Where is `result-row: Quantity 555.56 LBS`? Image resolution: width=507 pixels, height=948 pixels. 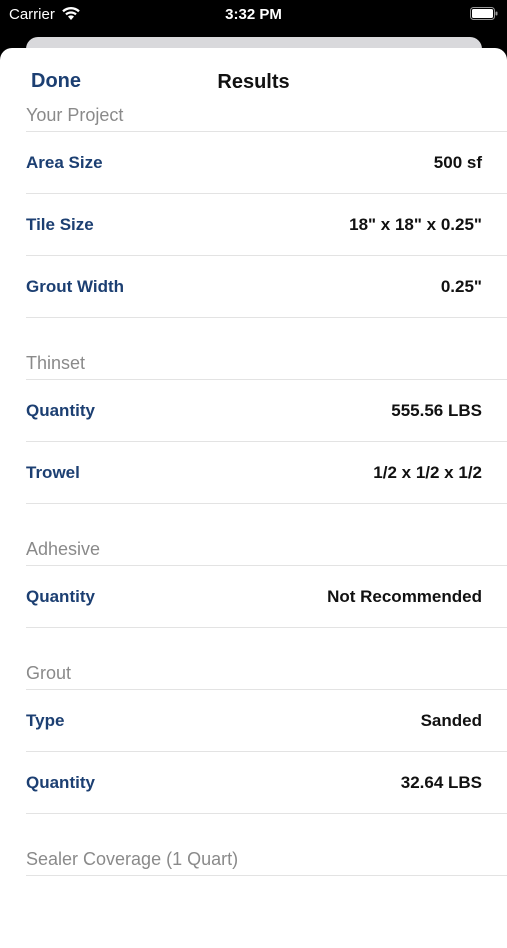
result-row: Quantity 555.56 LBS is located at coordinates (266, 411).